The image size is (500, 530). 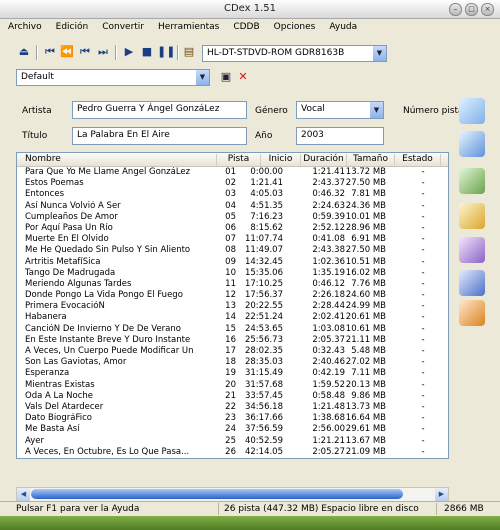 What do you see at coordinates (418, 160) in the screenshot?
I see `column-header-status: Estado` at bounding box center [418, 160].